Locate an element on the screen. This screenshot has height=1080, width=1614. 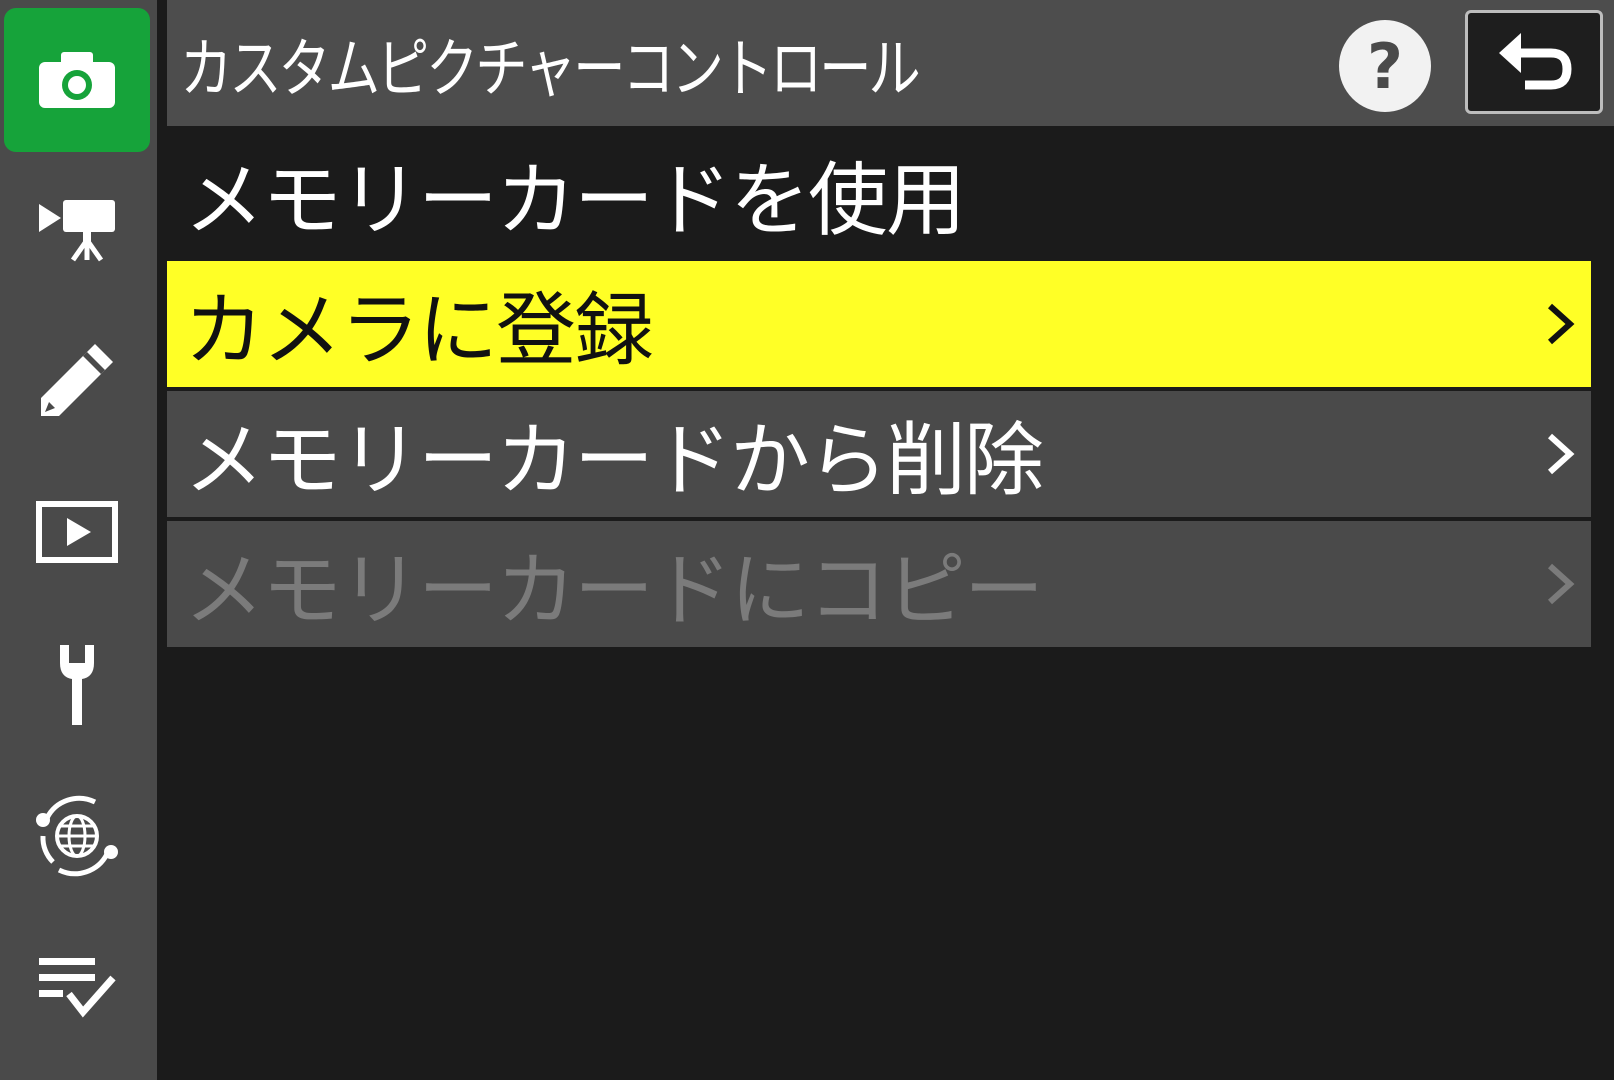
help-button: ? is located at coordinates (1385, 66).